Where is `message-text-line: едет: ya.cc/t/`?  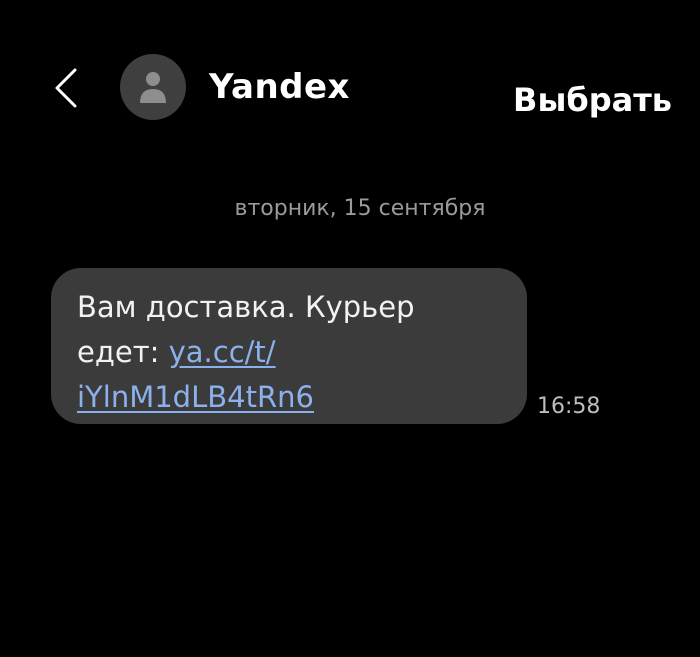 message-text-line: едет: ya.cc/t/ is located at coordinates (289, 352).